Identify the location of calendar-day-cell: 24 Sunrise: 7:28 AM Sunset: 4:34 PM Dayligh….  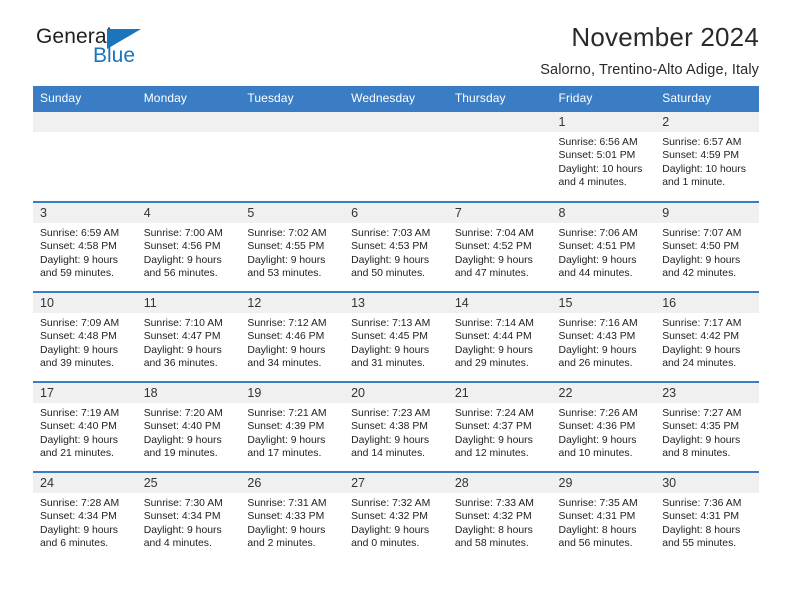
(85, 516).